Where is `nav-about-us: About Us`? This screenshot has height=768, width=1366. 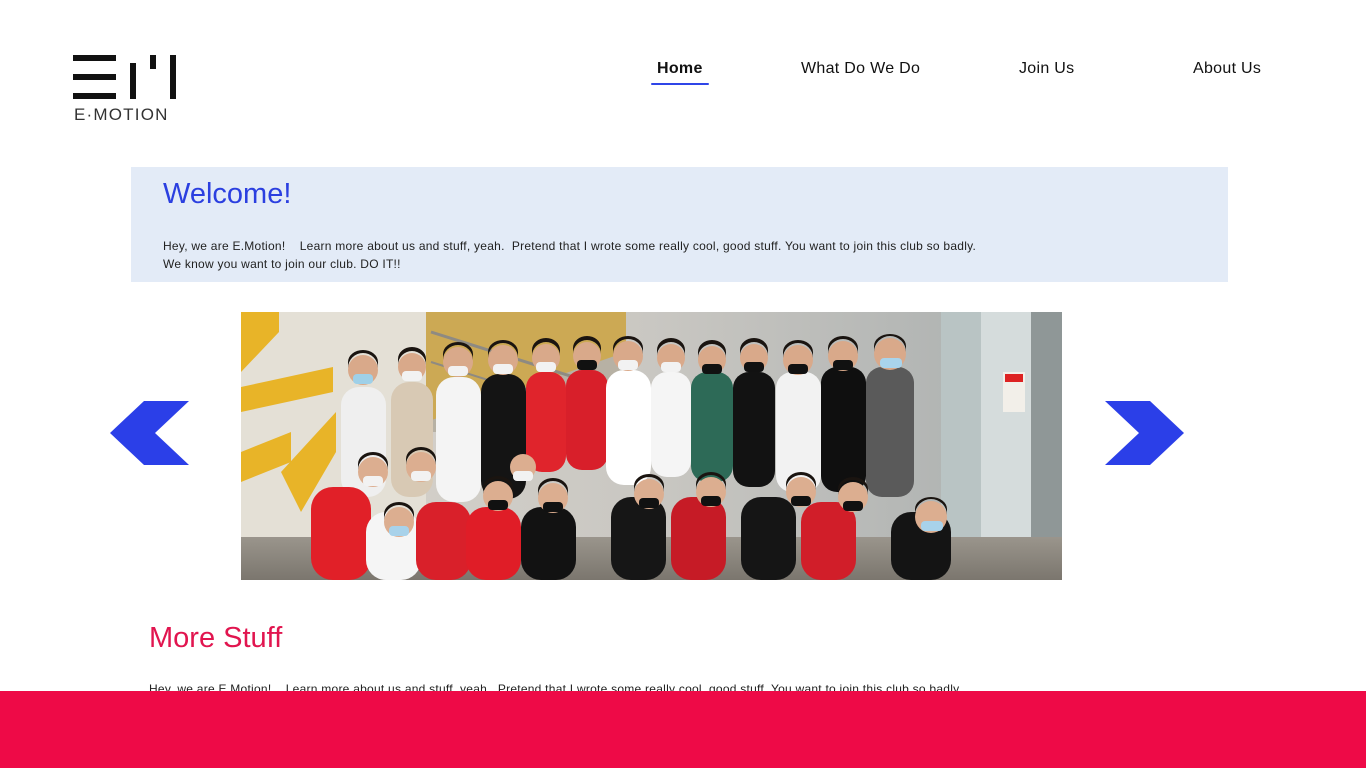 nav-about-us: About Us is located at coordinates (1227, 69).